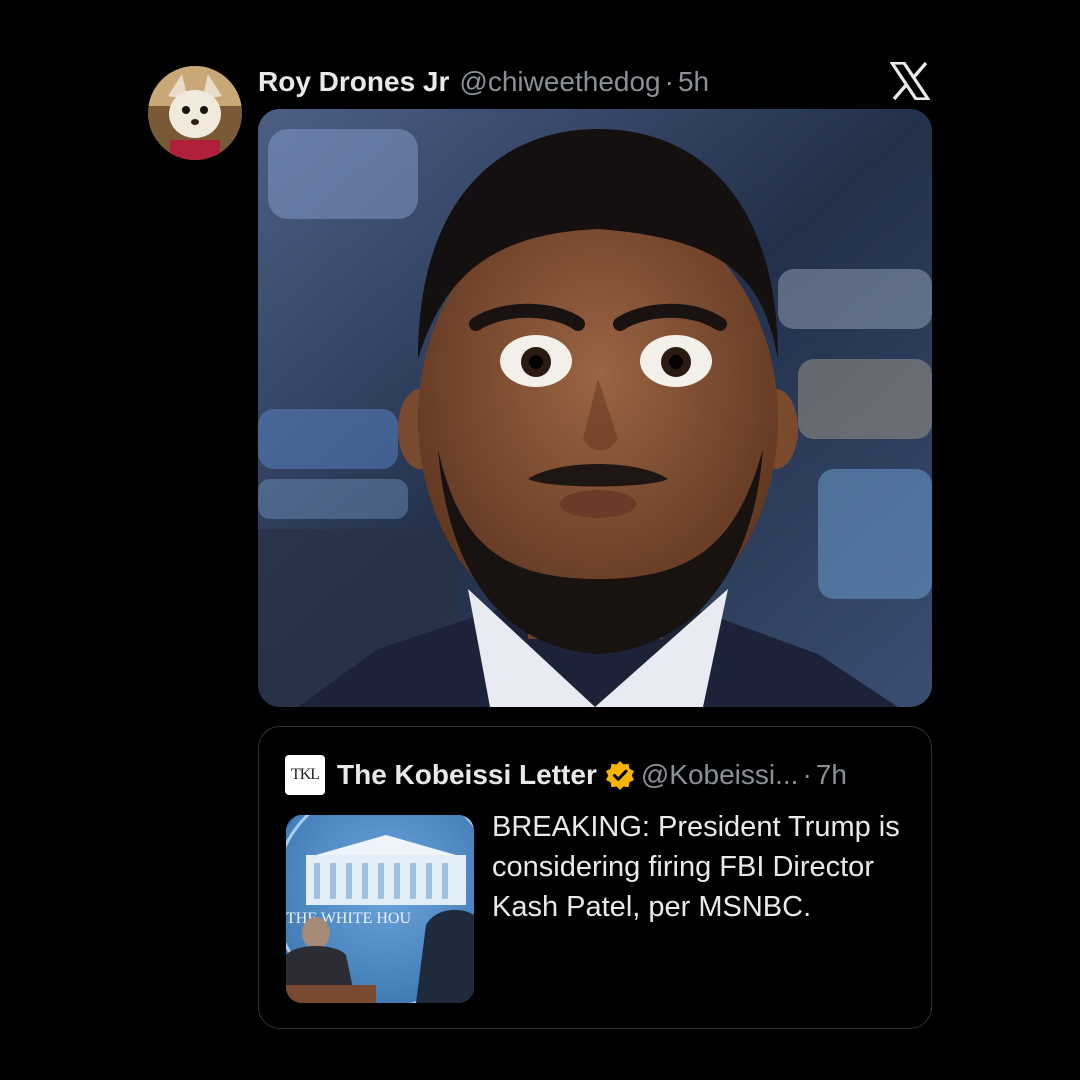 The image size is (1080, 1080). What do you see at coordinates (380, 909) in the screenshot?
I see `quoted-tweet-thumbnail: THE WHITE HOU` at bounding box center [380, 909].